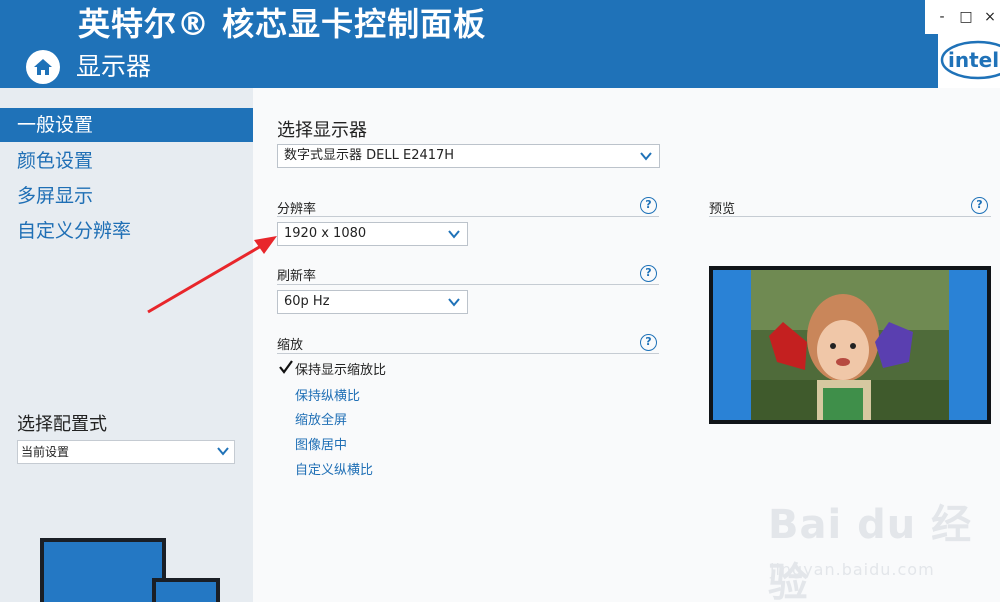 This screenshot has width=1000, height=602. Describe the element at coordinates (321, 443) in the screenshot. I see `scaling-option-center: 图像居中` at that location.